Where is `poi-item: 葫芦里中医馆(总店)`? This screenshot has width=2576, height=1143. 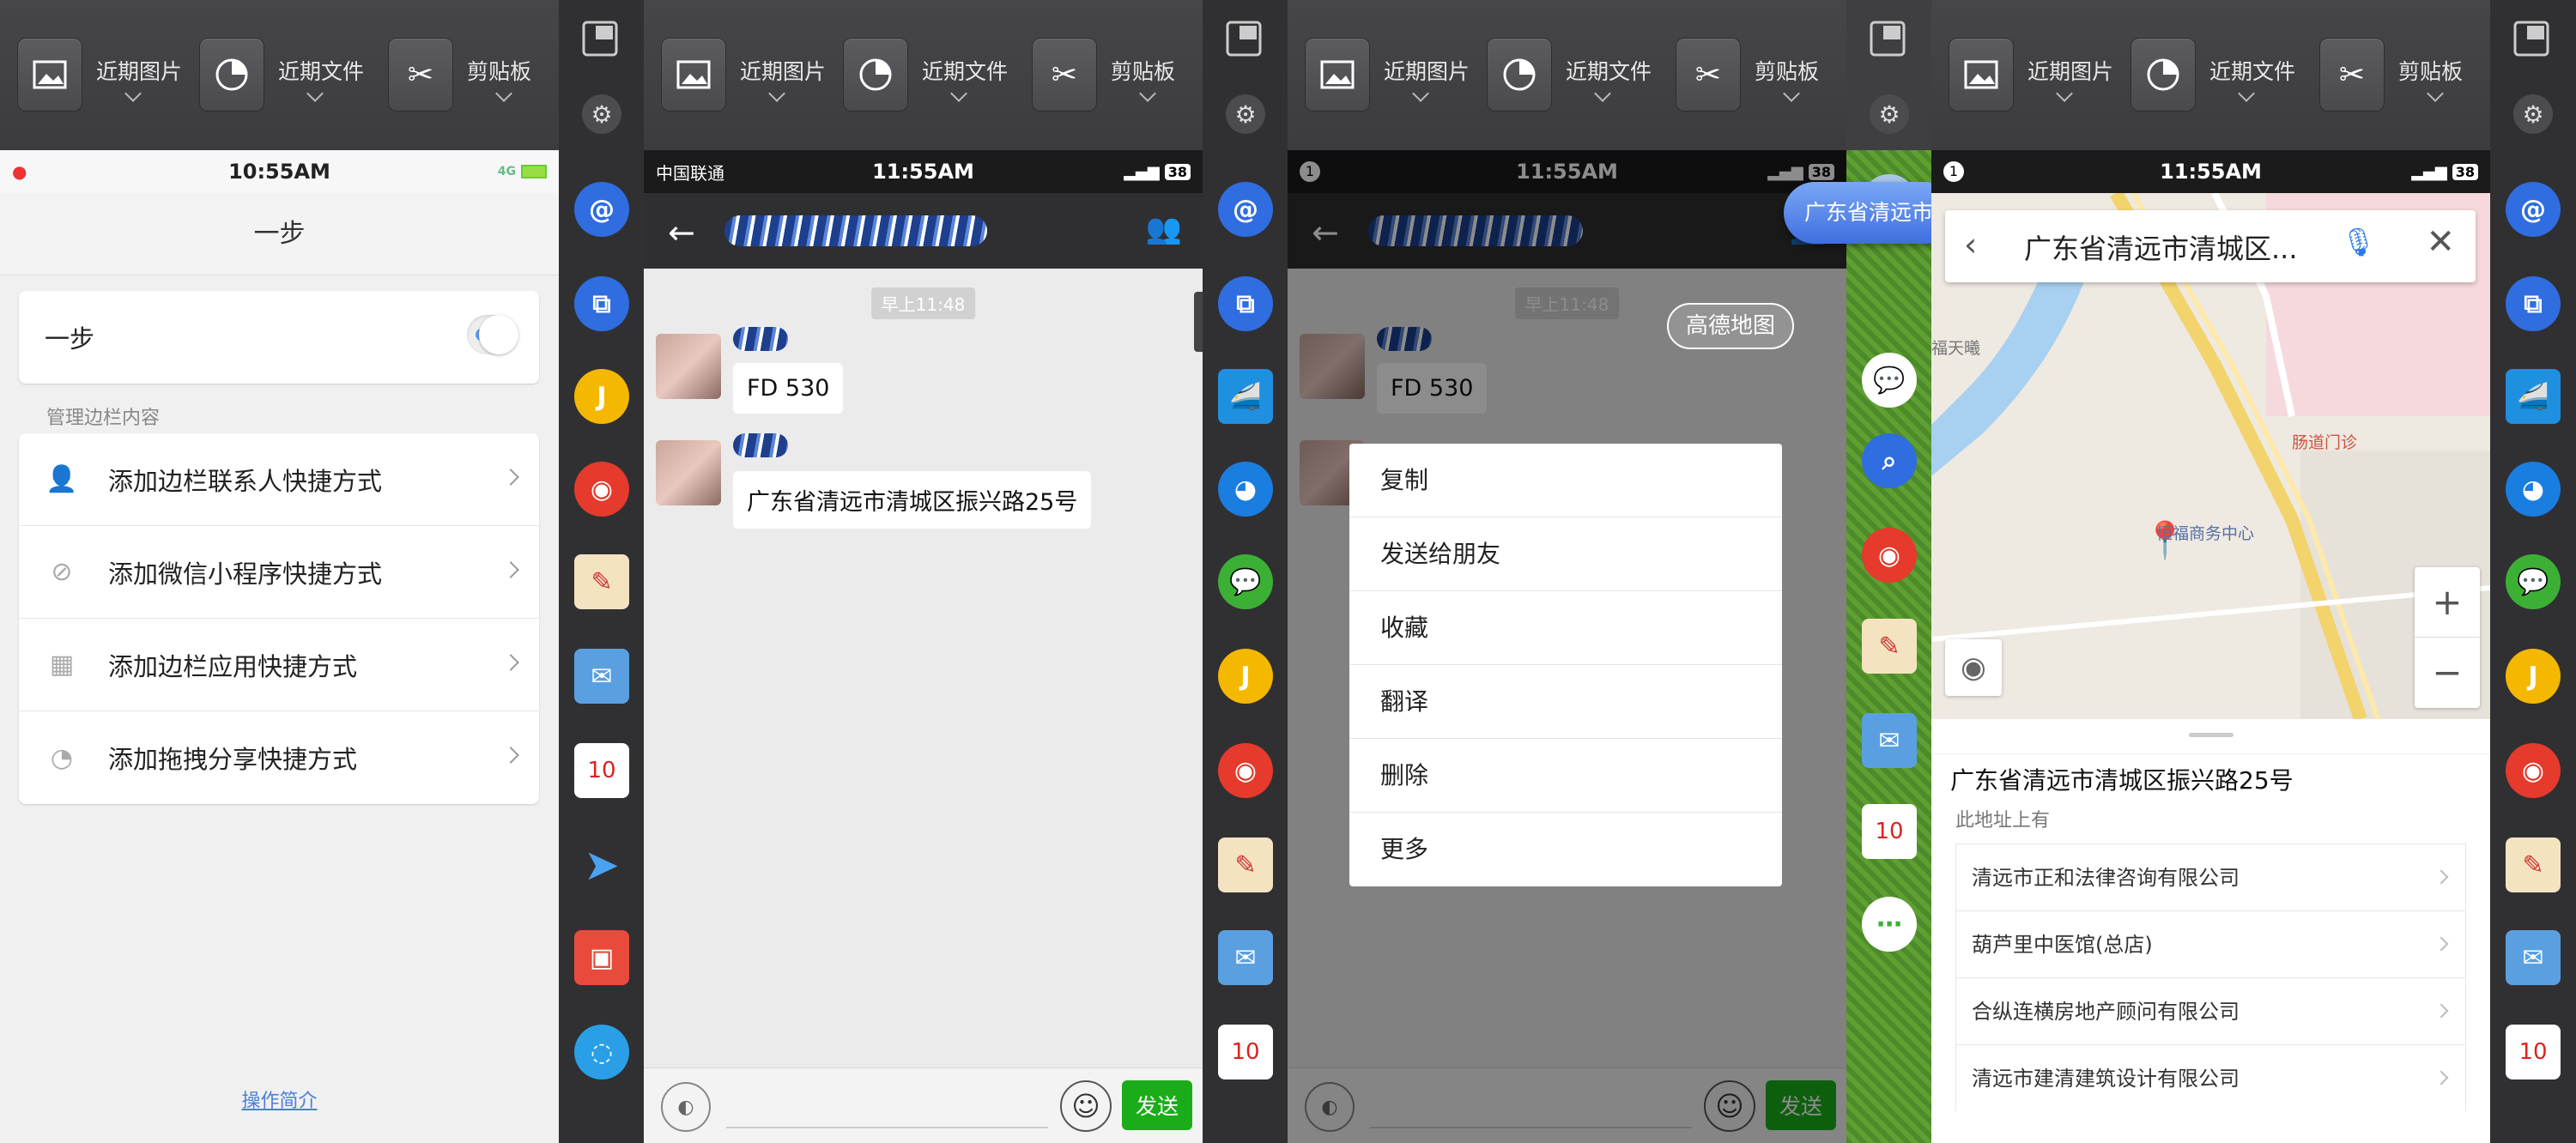
poi-item: 葫芦里中医馆(总店) is located at coordinates (2210, 943).